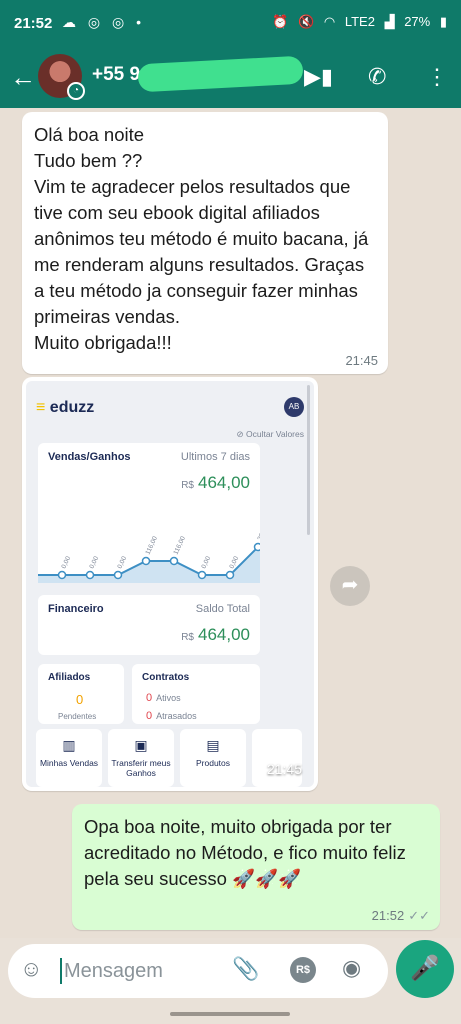 The width and height of the screenshot is (461, 1024). Describe the element at coordinates (258, 531) in the screenshot. I see `chart-data-label: 232,00` at that location.